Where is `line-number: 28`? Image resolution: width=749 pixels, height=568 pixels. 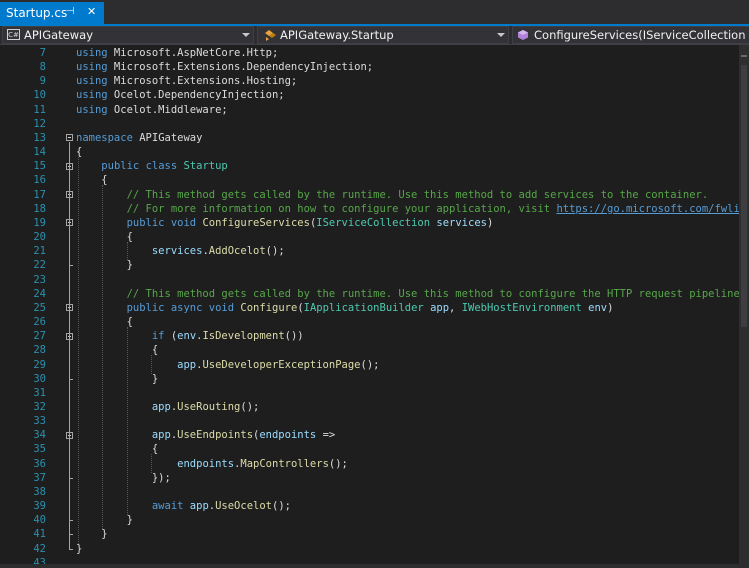 line-number: 28 is located at coordinates (39, 350).